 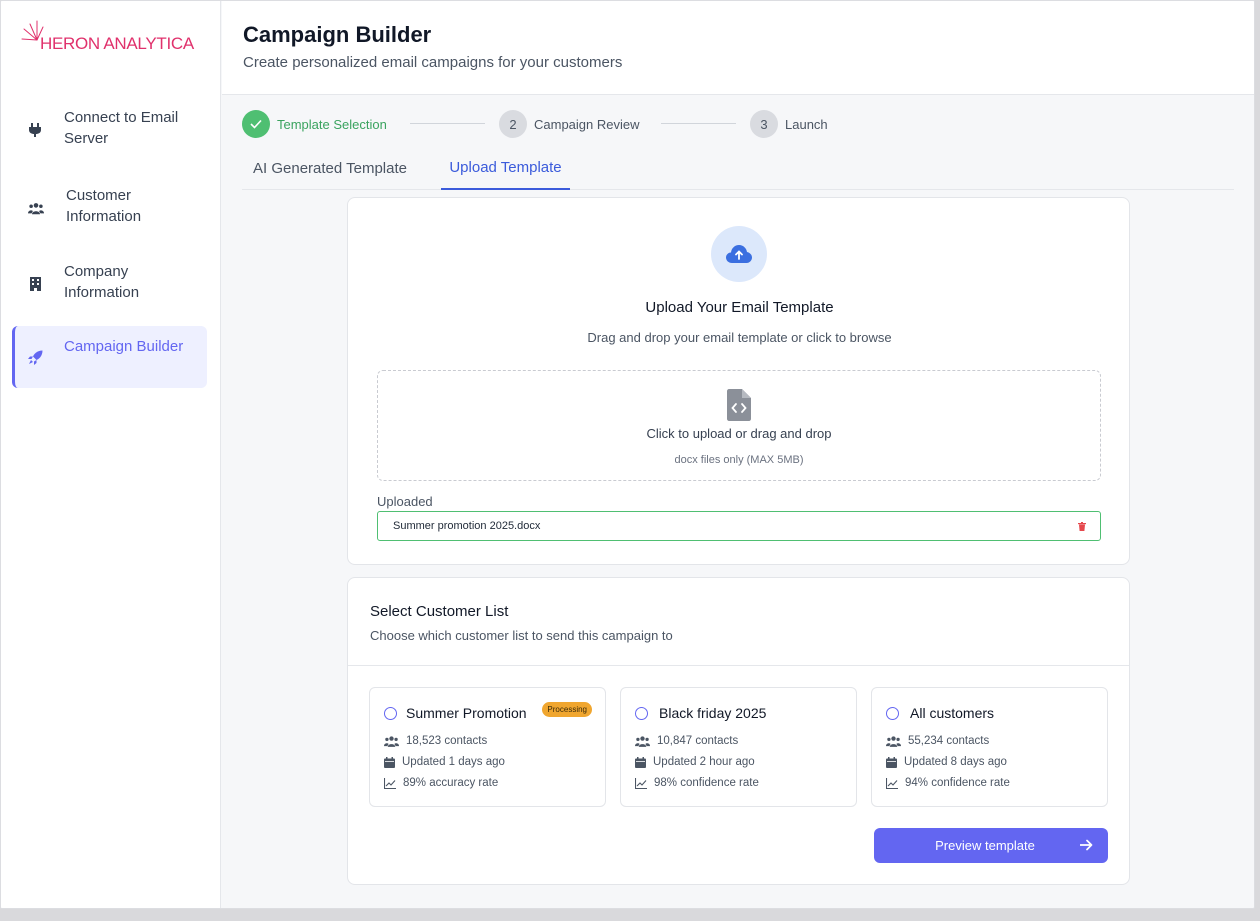 I want to click on step-number: 3, so click(x=764, y=124).